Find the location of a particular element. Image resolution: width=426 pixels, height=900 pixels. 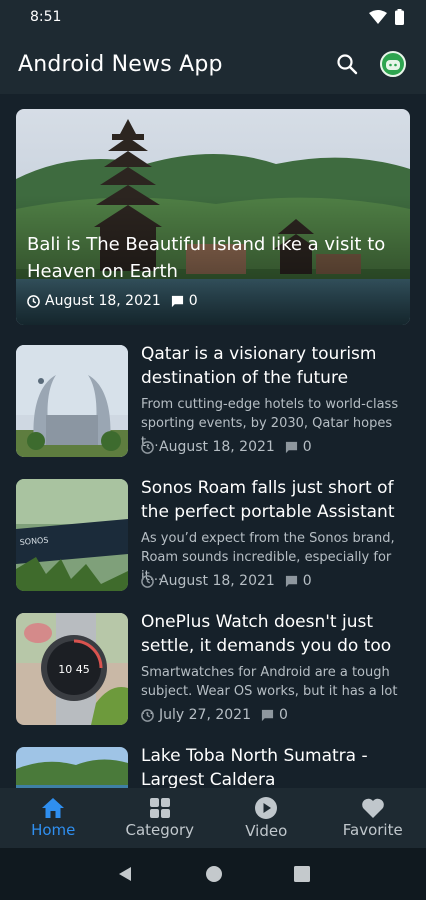

article-date: July 27, 2021 is located at coordinates (196, 715).